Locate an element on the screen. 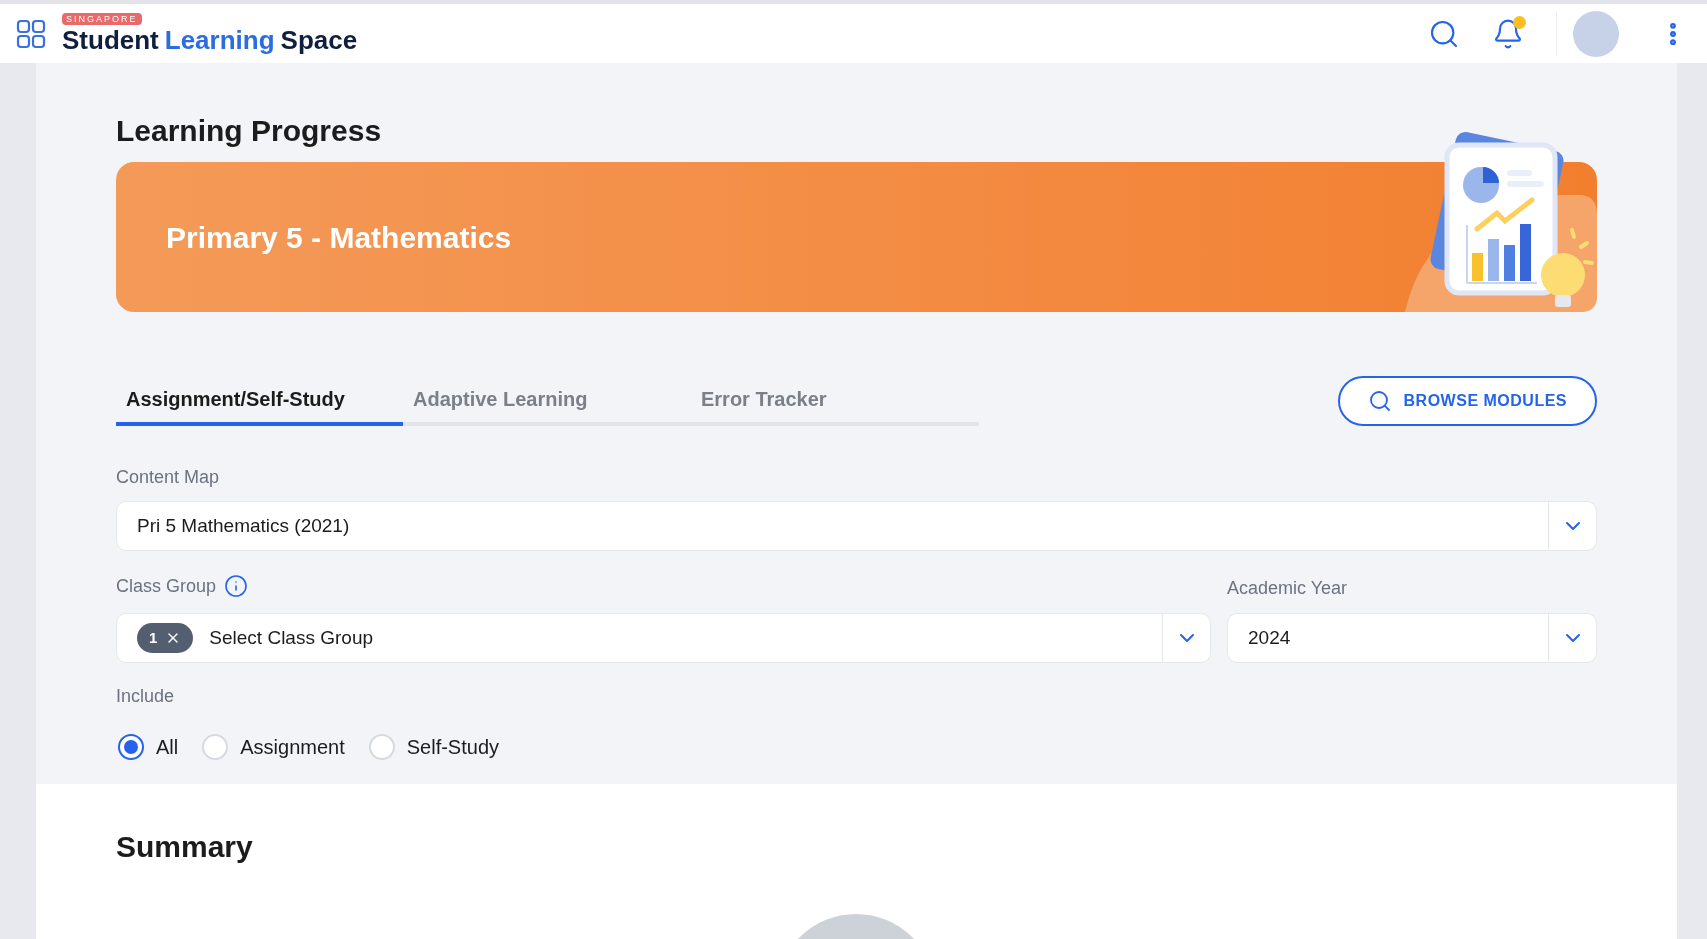  dropdown-value: 2024 is located at coordinates (1269, 637).